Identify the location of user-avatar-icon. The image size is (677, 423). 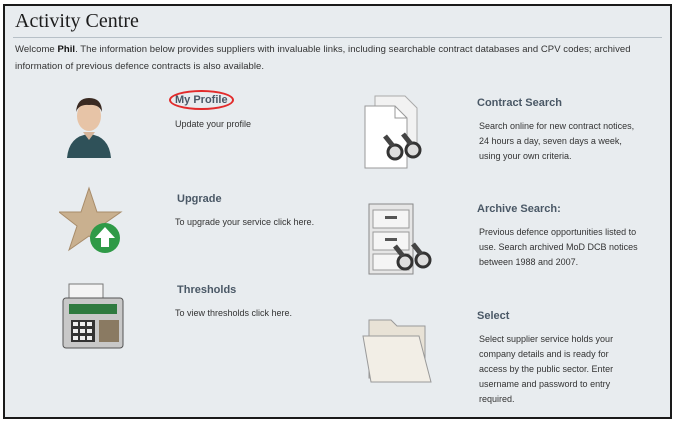
(89, 125).